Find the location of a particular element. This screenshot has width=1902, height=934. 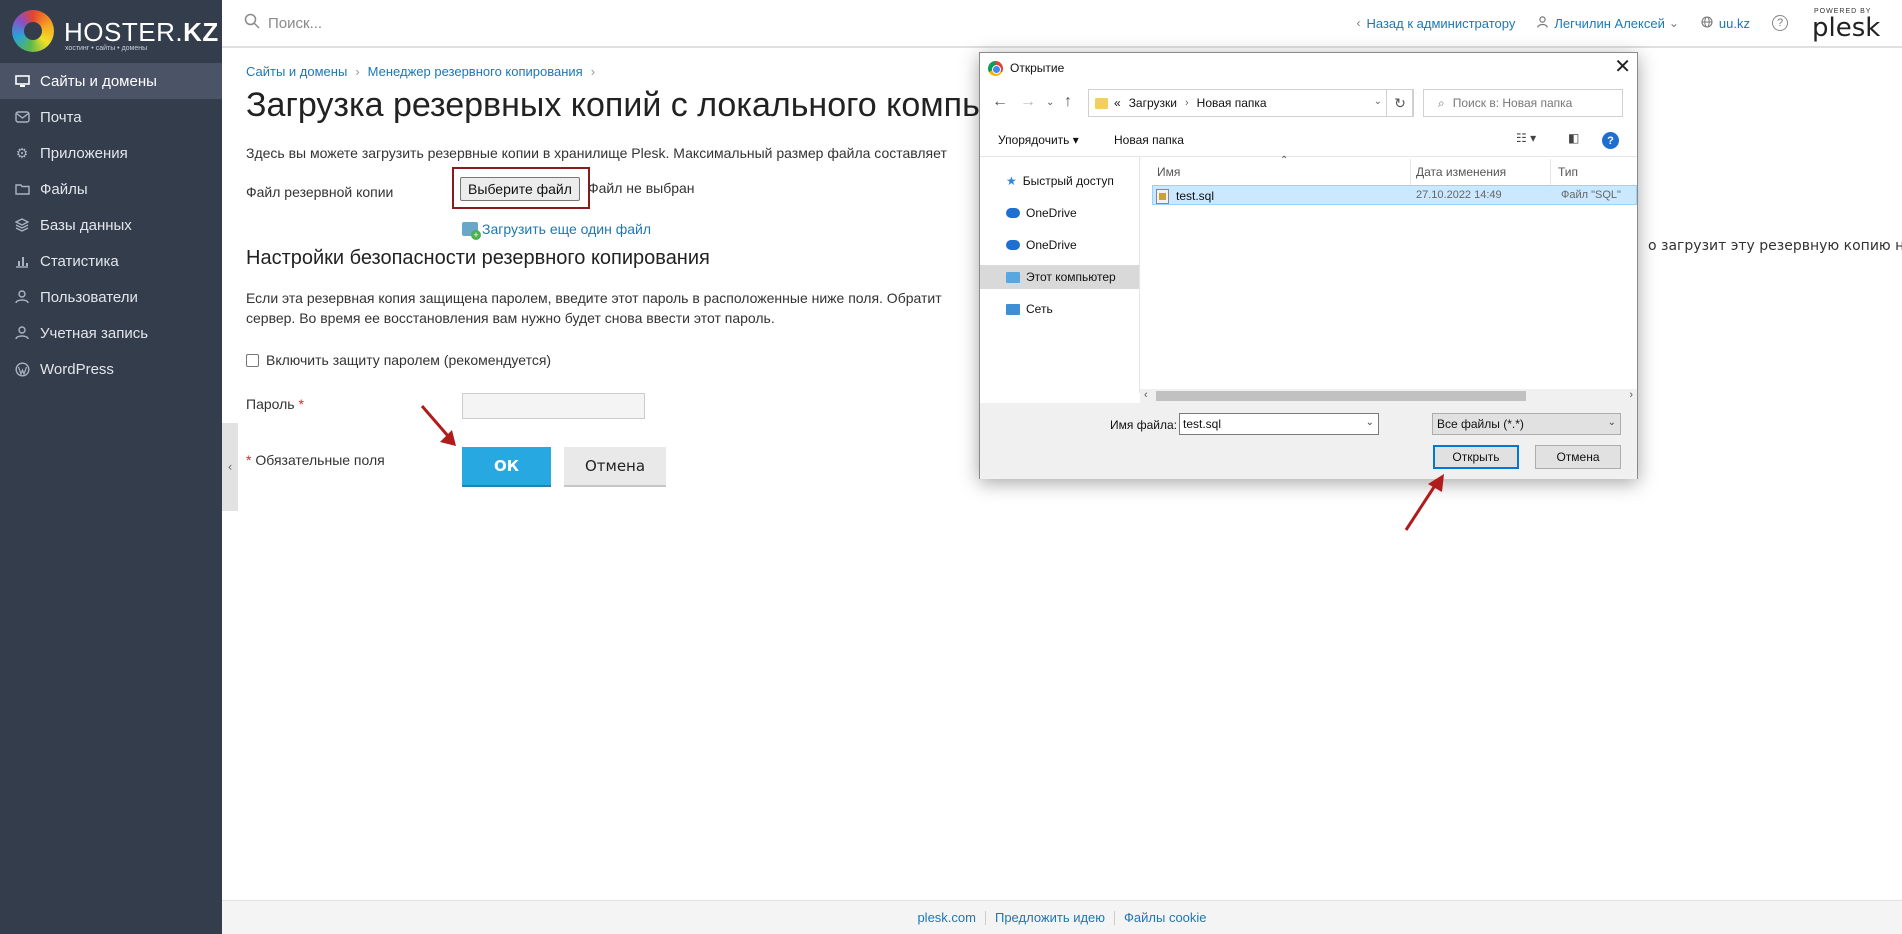

plesk-logo: POWERED BY plesk is located at coordinates (1846, 23).